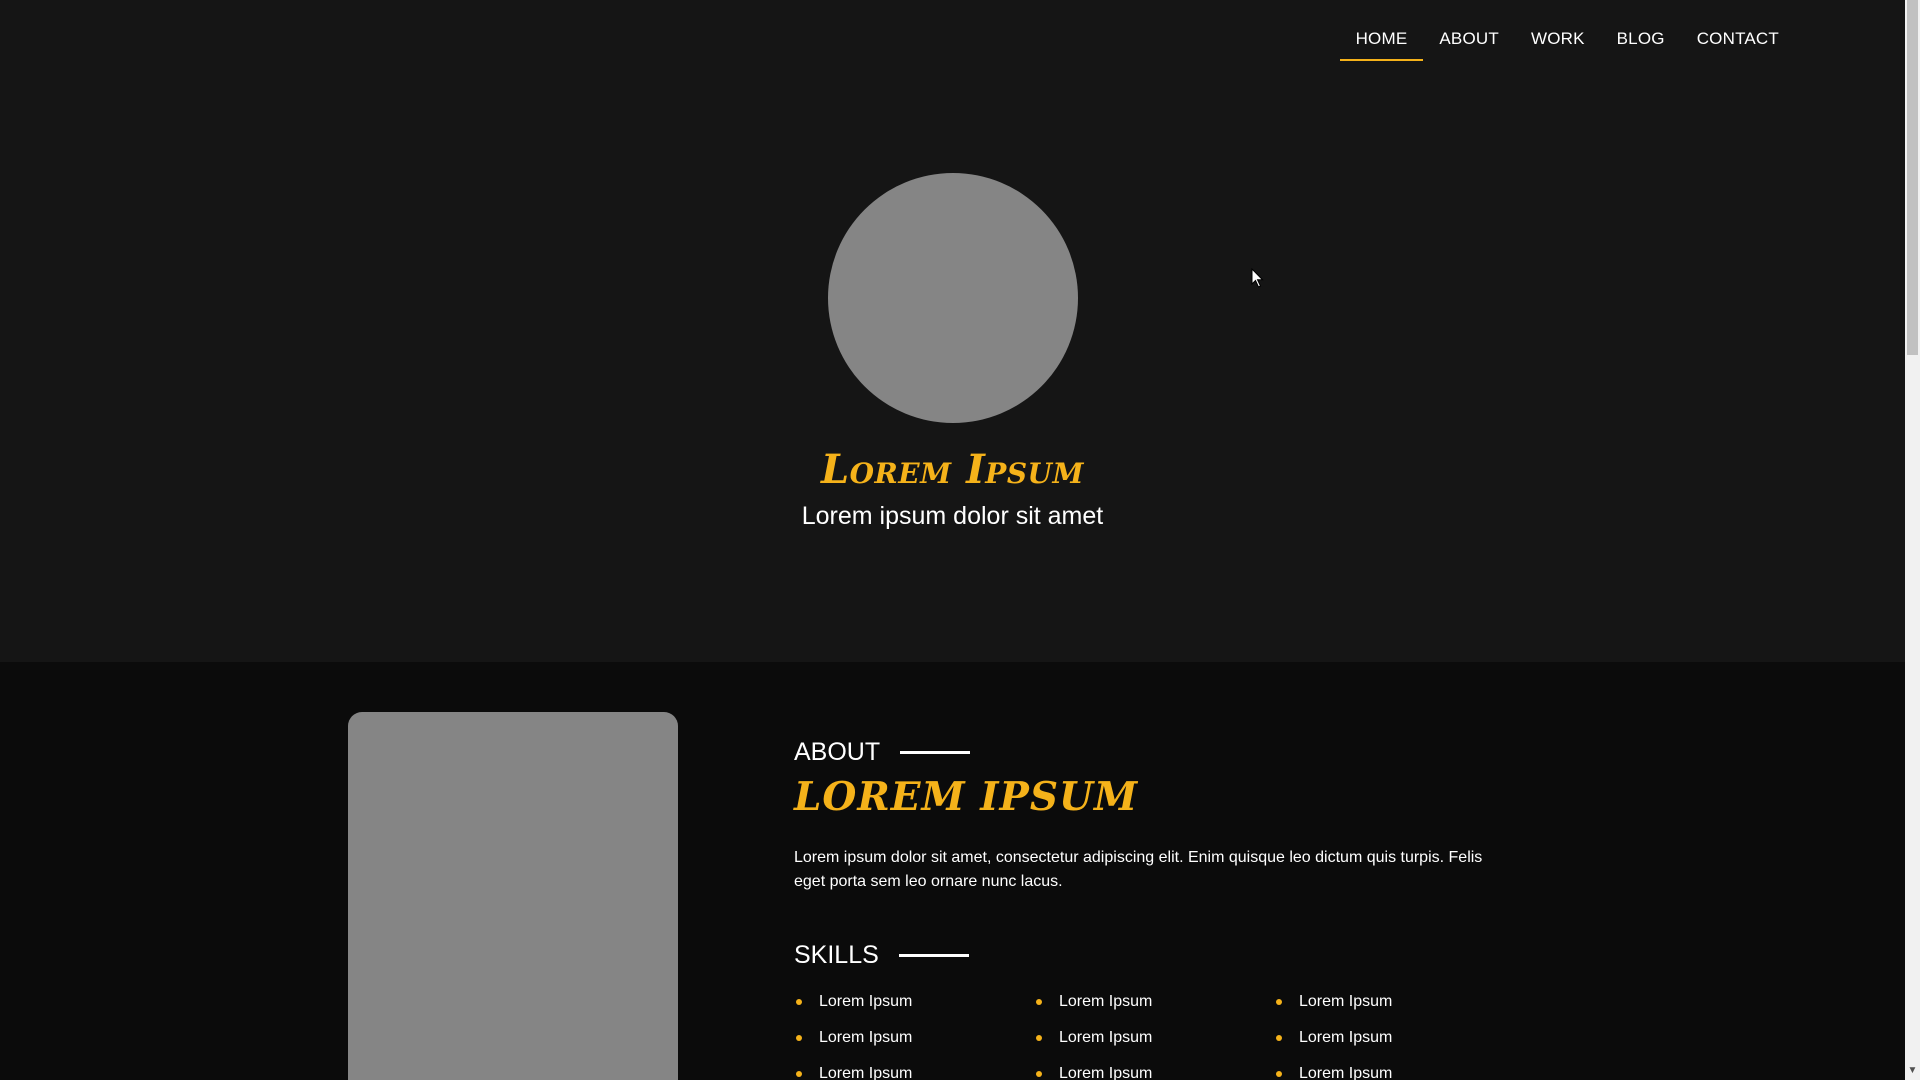 Image resolution: width=1920 pixels, height=1080 pixels. Describe the element at coordinates (1738, 40) in the screenshot. I see `nav-item-contact: CONTACT` at that location.